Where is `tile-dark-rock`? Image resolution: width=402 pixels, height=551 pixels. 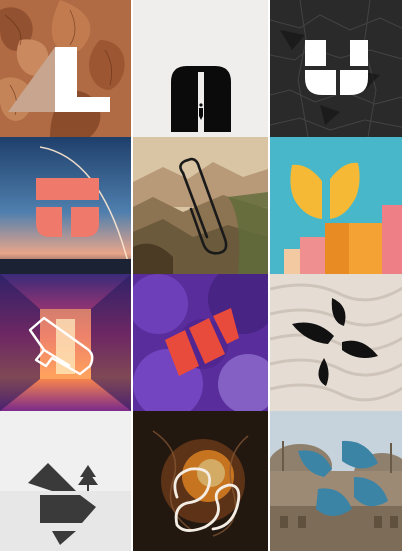
tile-dark-rock is located at coordinates (336, 68).